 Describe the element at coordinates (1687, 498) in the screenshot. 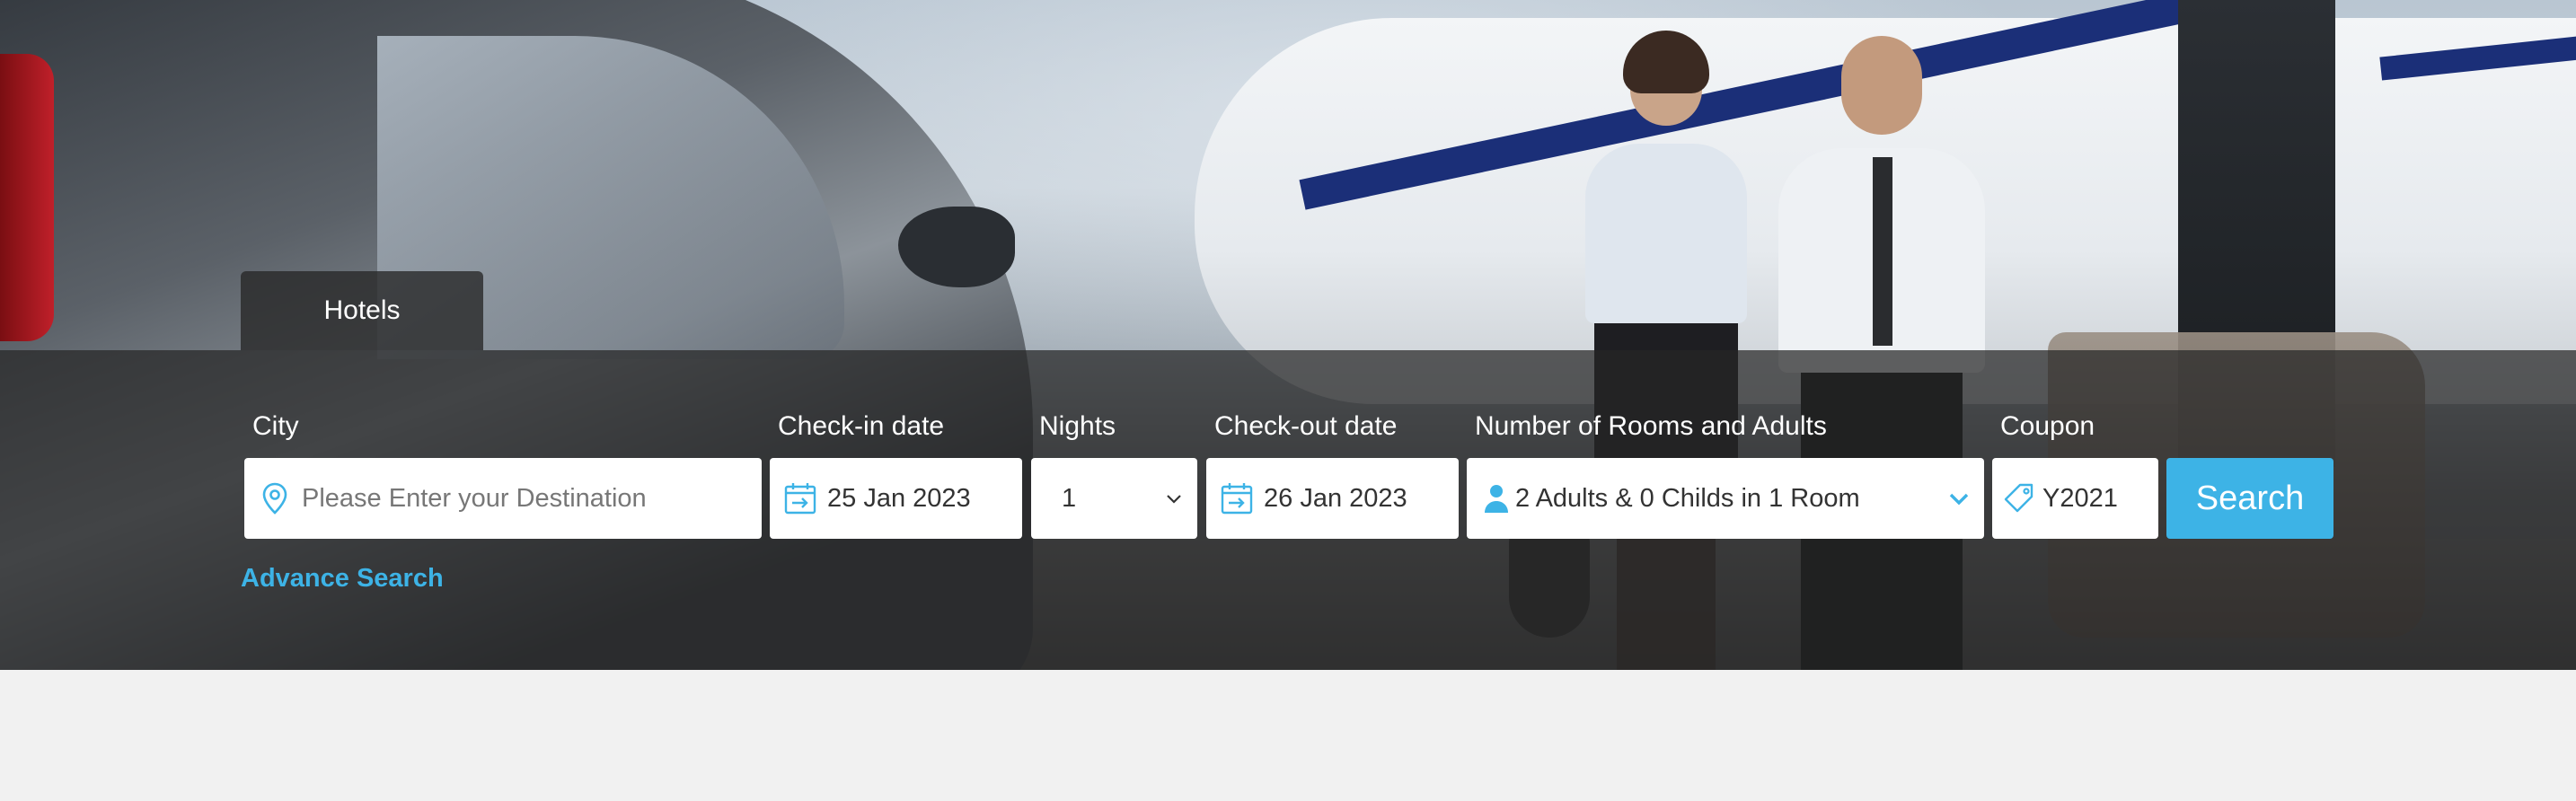

I see `rooms-value: 2 Adults & 0 Childs in 1 Room` at that location.